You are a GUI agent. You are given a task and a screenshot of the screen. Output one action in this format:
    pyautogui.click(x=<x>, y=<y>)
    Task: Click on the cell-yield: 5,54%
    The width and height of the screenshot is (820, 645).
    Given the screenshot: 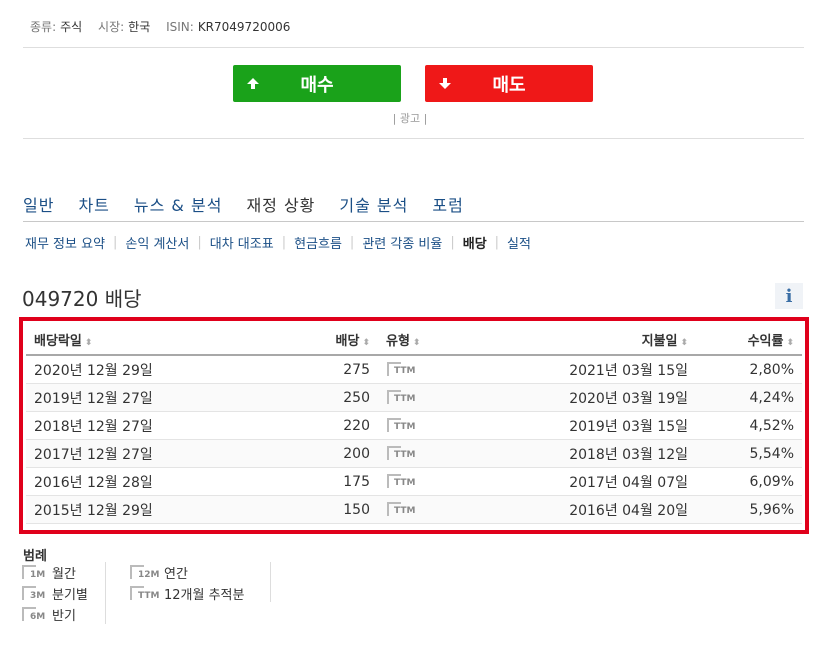 What is the action you would take?
    pyautogui.click(x=749, y=453)
    